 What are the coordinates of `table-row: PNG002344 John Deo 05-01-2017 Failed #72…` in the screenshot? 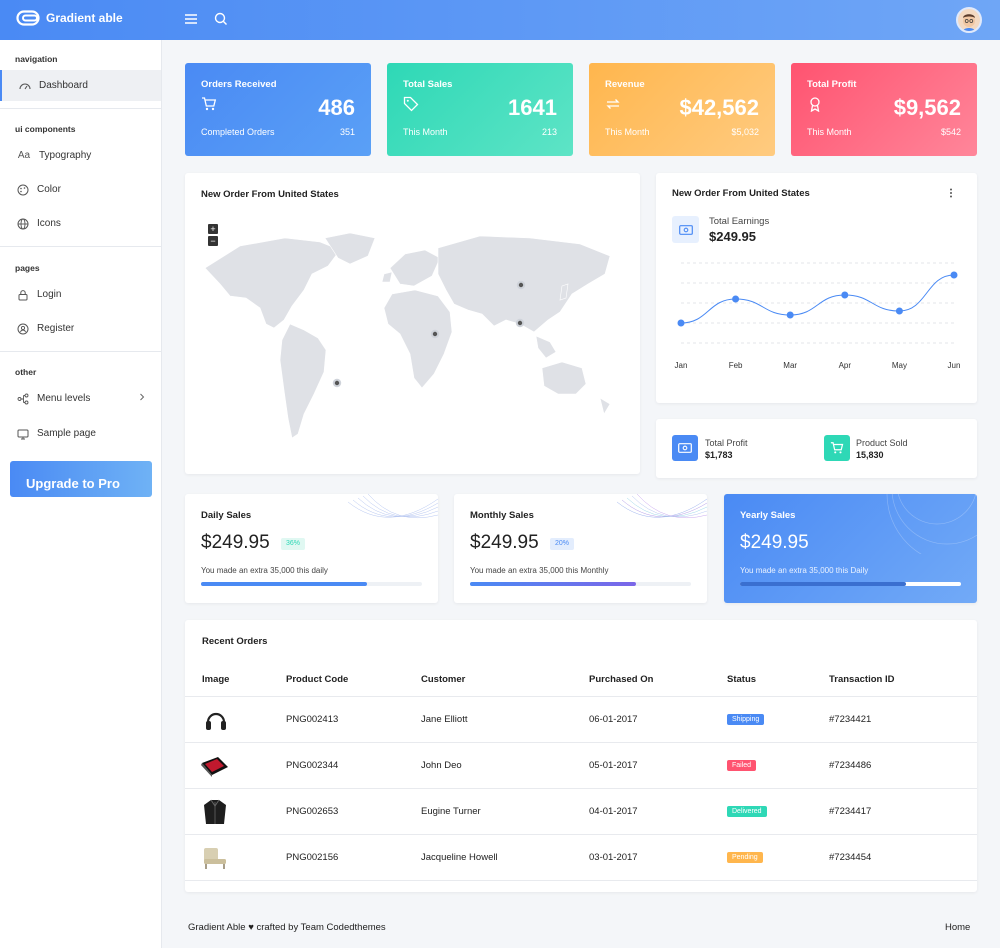 It's located at (581, 765).